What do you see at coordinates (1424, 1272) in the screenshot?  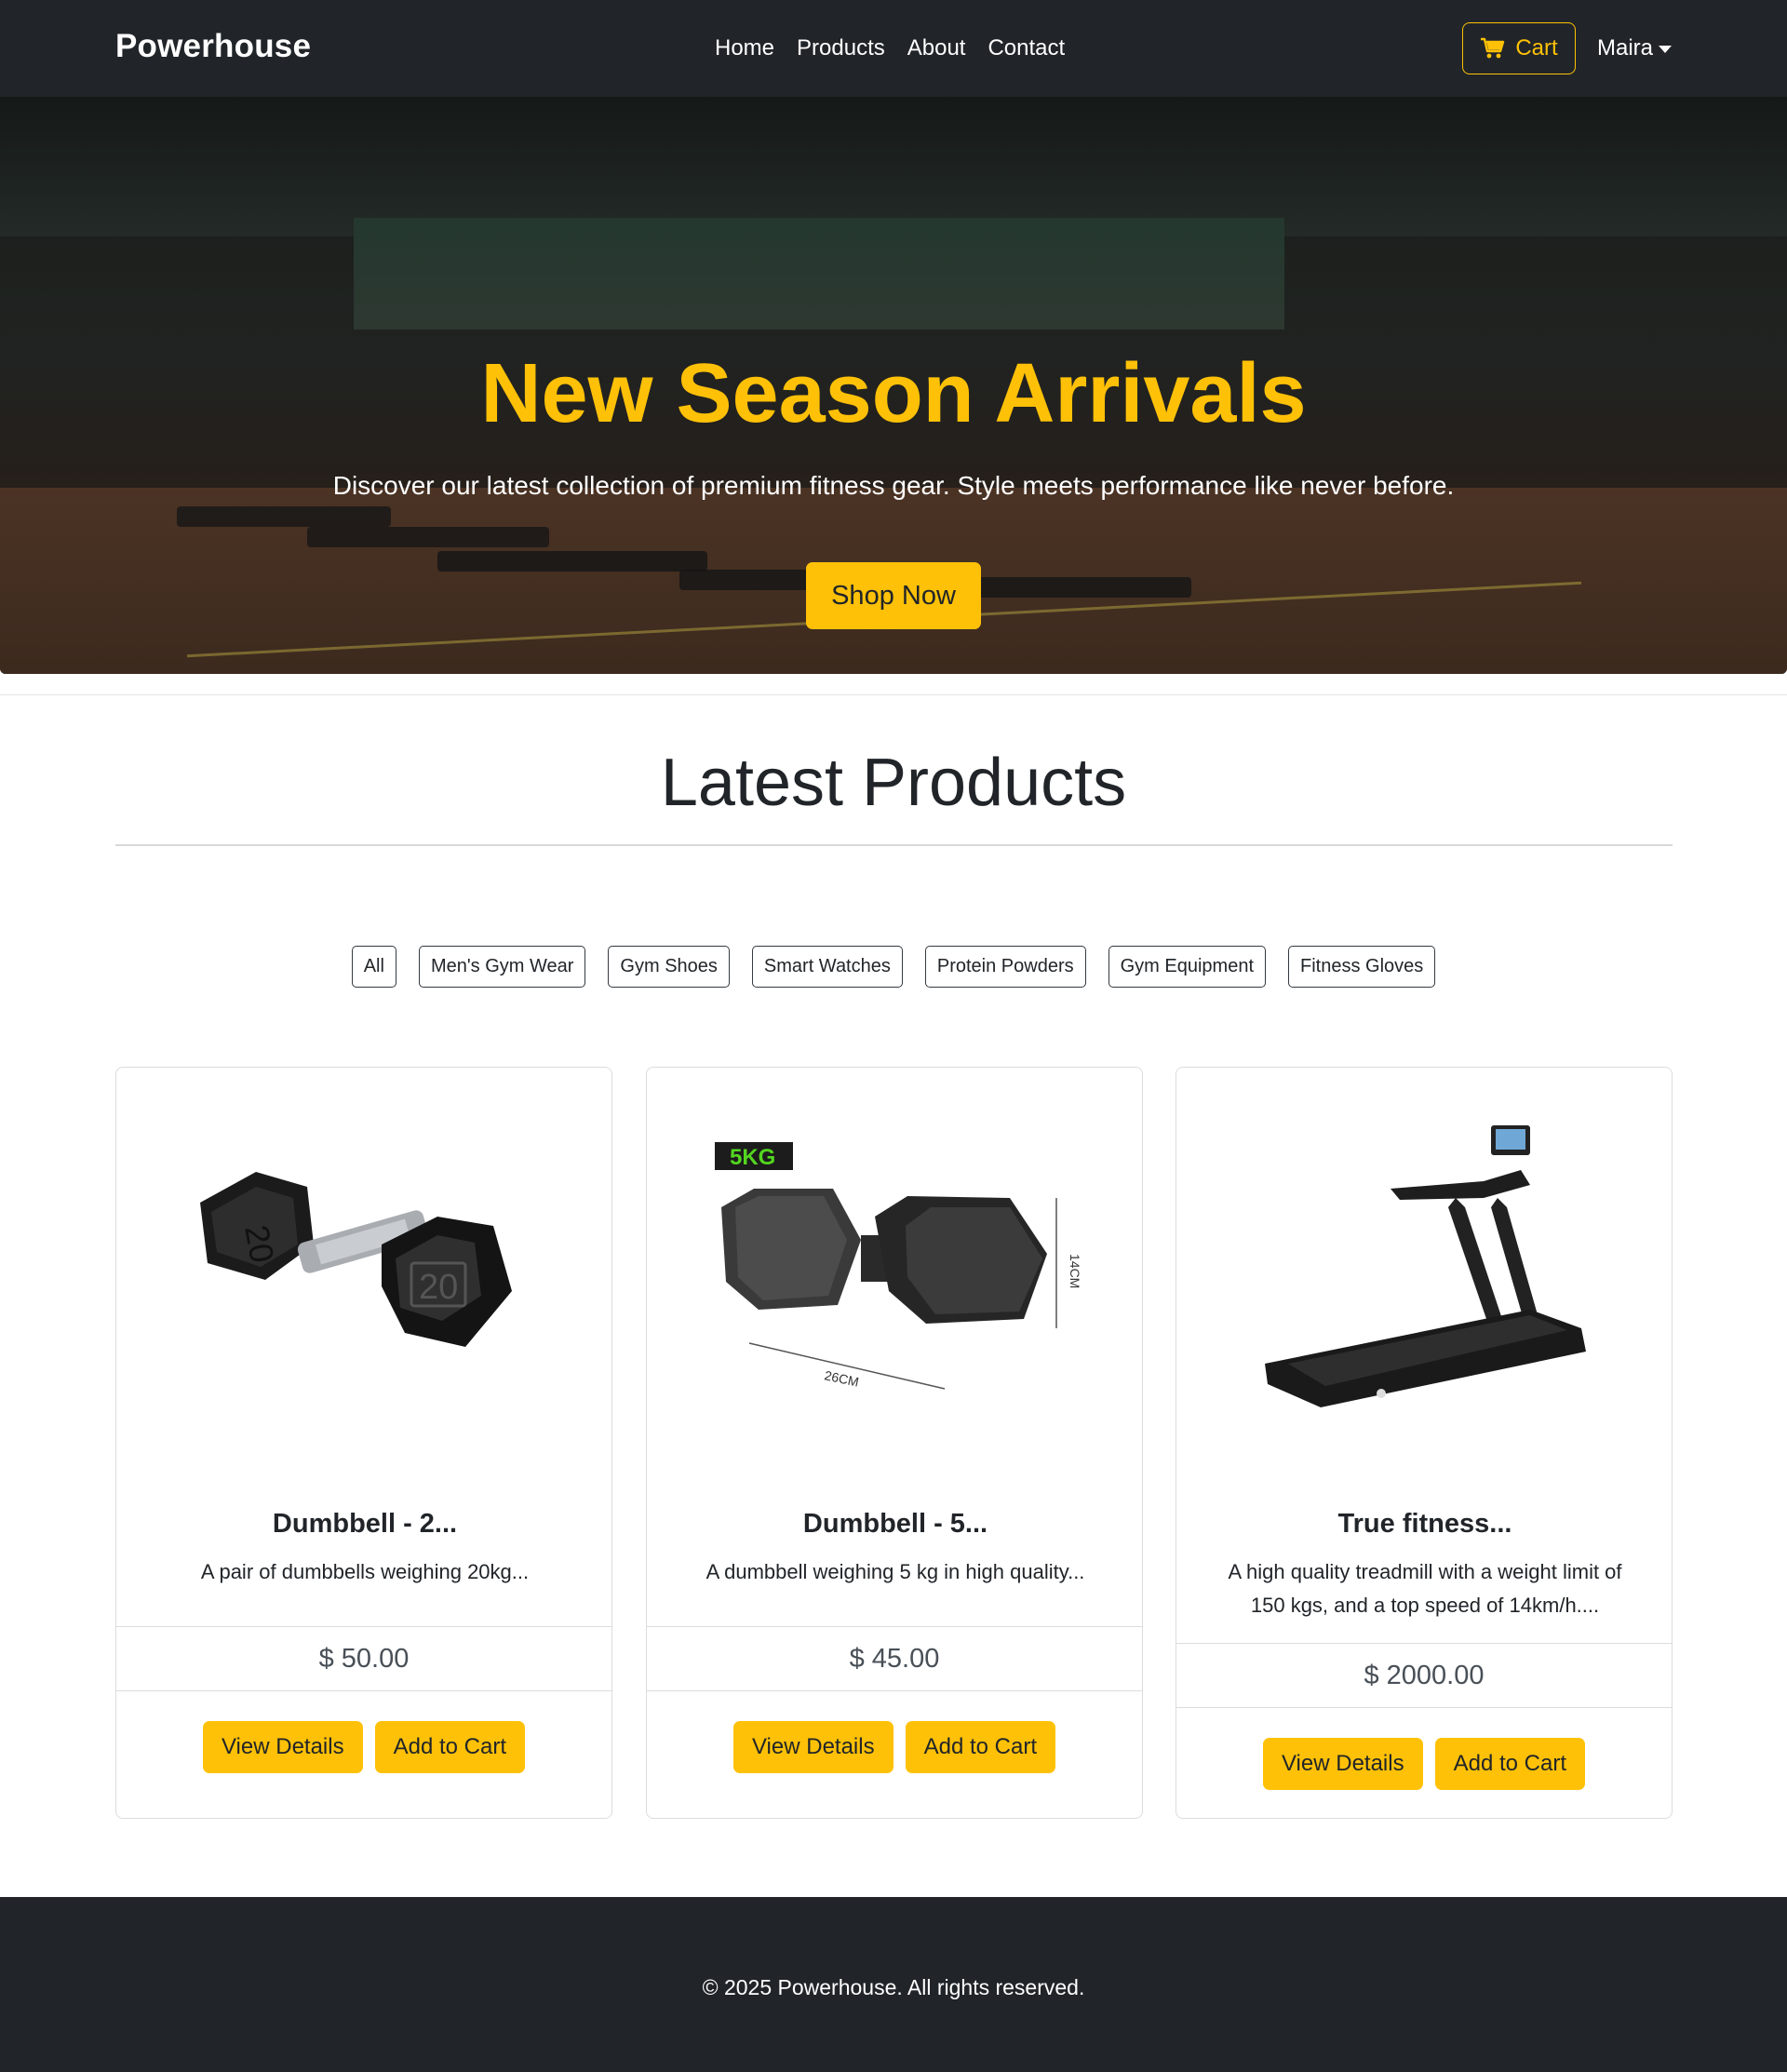 I see `treadmill-image` at bounding box center [1424, 1272].